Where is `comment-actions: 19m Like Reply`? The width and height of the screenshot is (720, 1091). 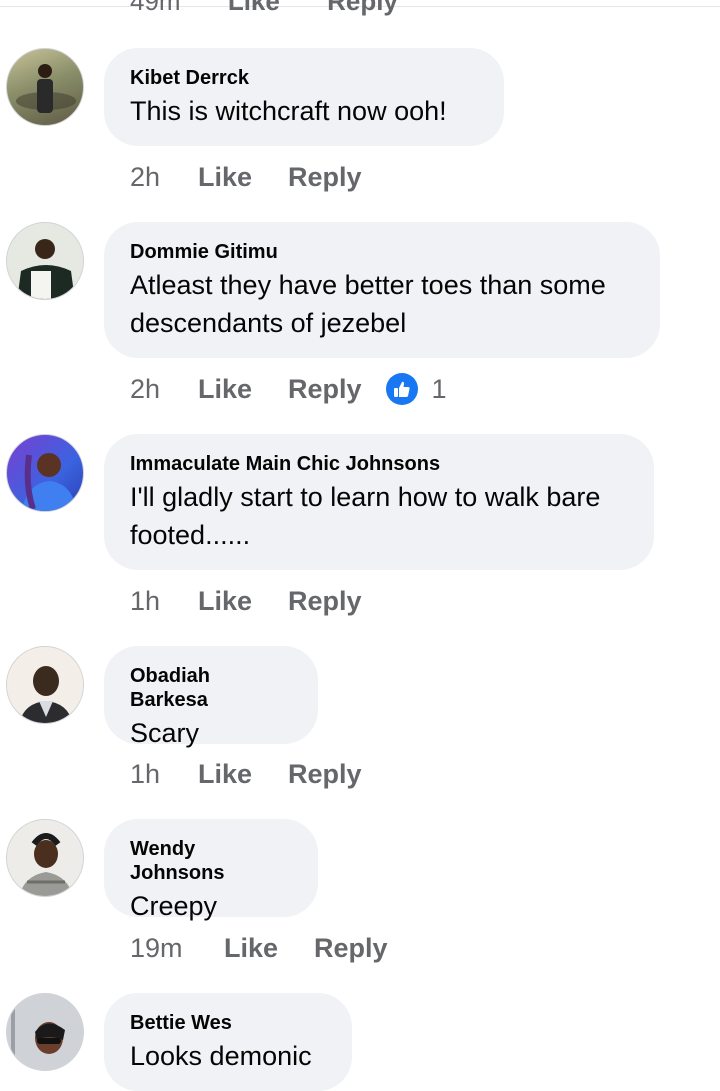 comment-actions: 19m Like Reply is located at coordinates (259, 948).